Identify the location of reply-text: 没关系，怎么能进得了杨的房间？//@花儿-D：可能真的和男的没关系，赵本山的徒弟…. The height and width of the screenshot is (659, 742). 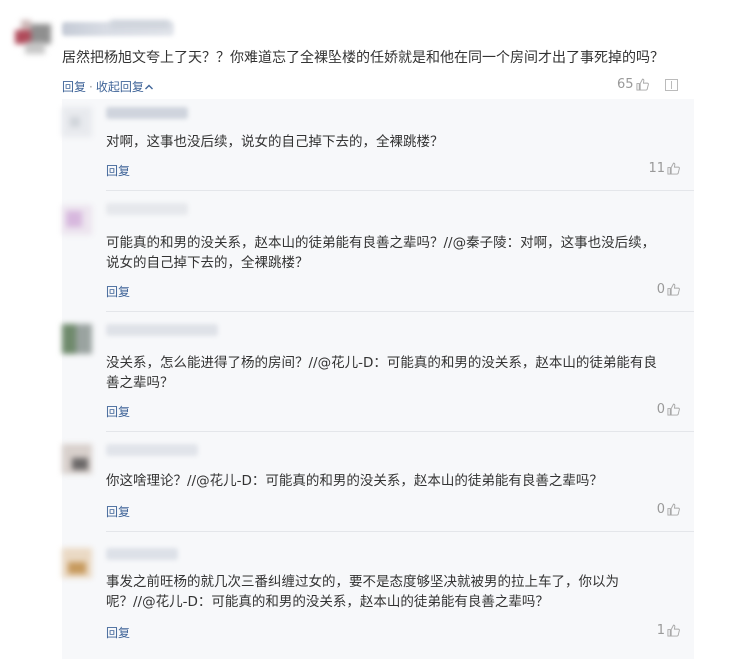
(381, 373).